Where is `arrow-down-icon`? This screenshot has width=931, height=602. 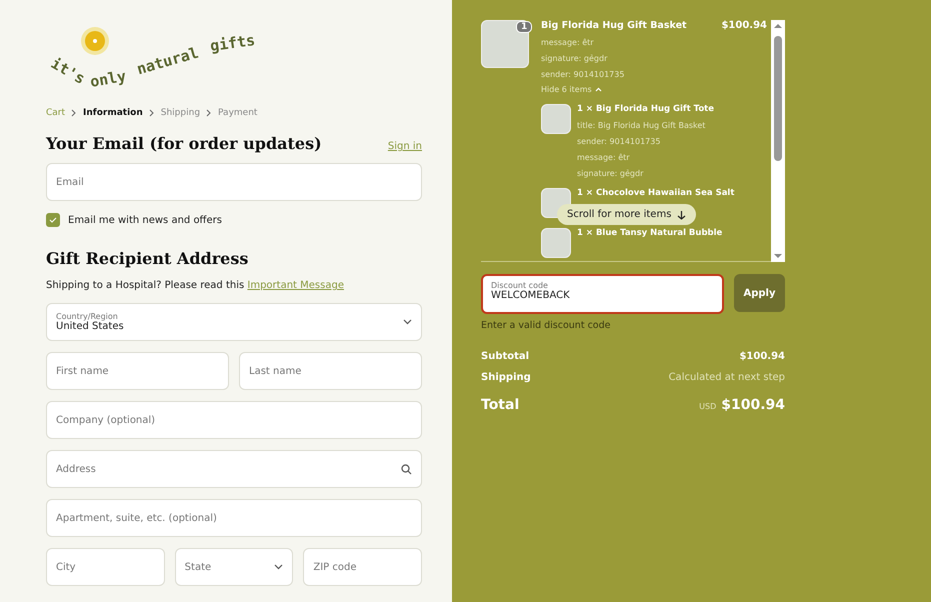
arrow-down-icon is located at coordinates (681, 215).